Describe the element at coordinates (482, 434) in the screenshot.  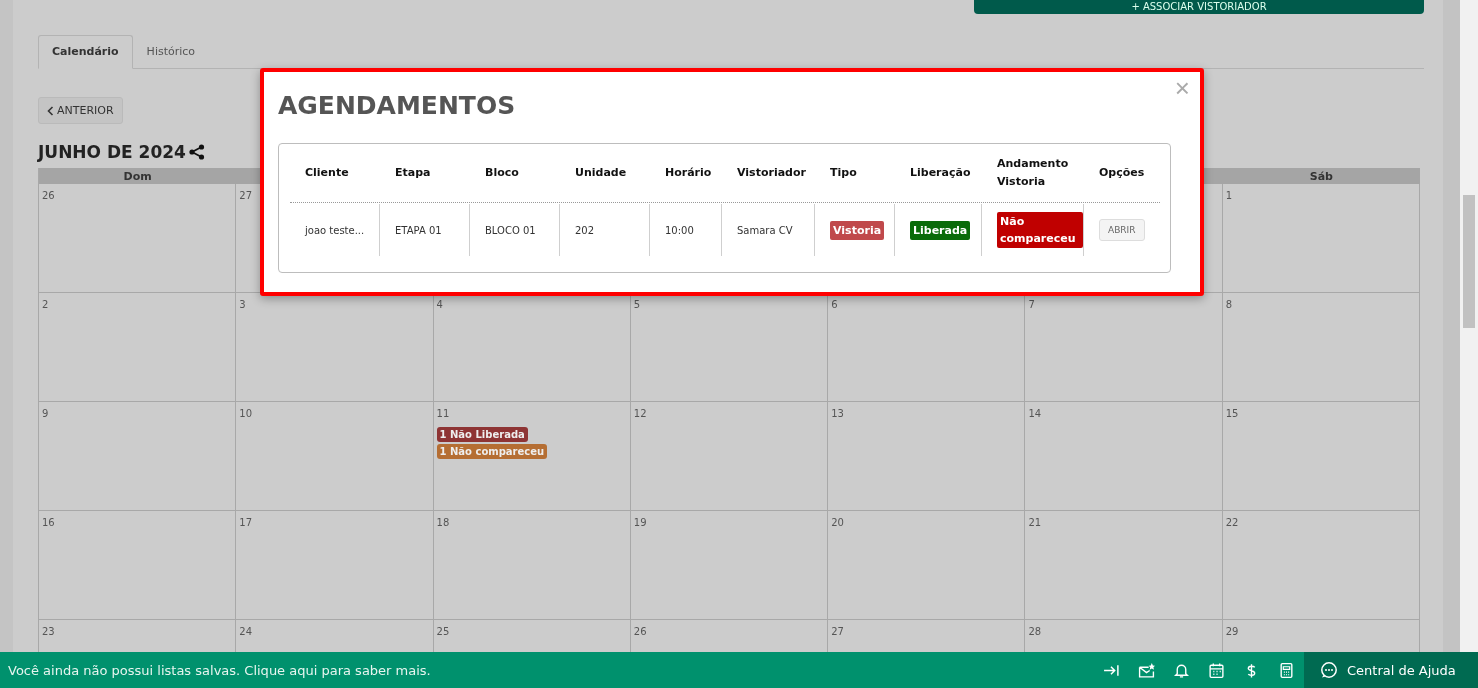
I see `event-tag: 1 Não Liberada` at that location.